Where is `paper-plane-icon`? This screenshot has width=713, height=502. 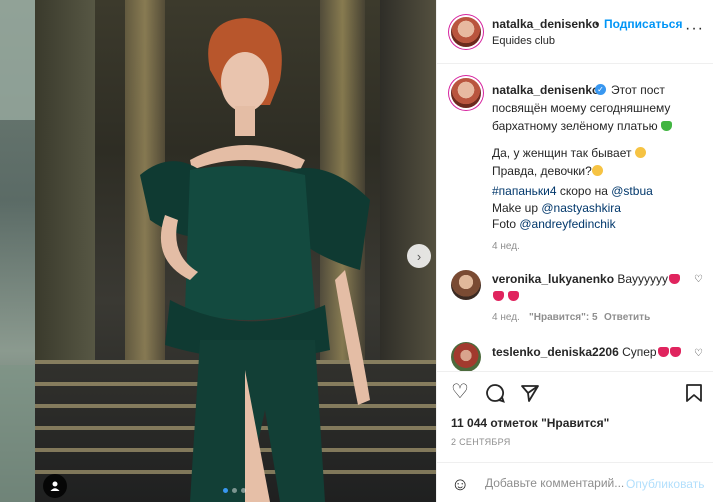
paper-plane-icon is located at coordinates (530, 393).